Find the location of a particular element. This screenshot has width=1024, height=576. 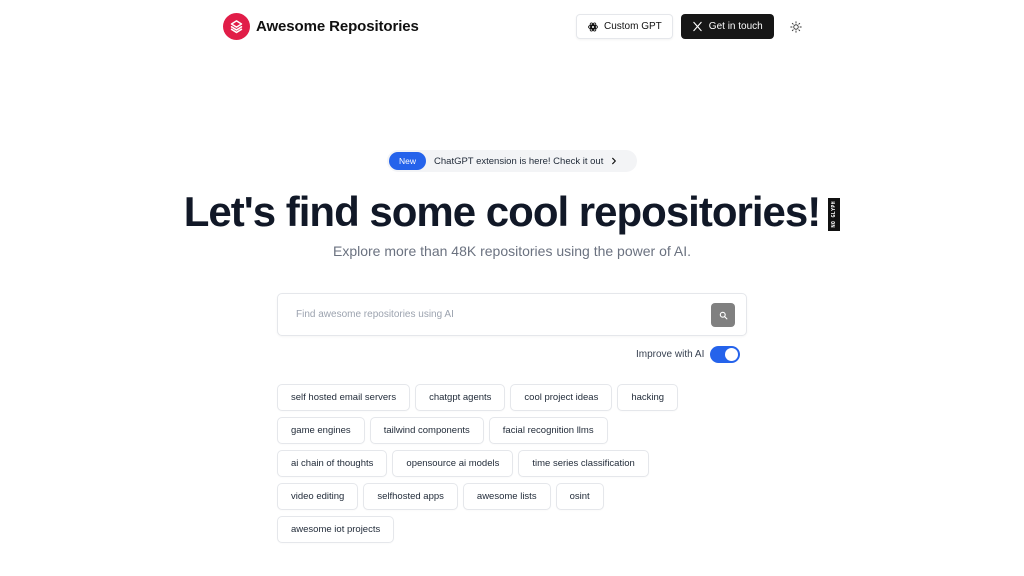

suggestion-chip: facial recognition llms is located at coordinates (548, 430).